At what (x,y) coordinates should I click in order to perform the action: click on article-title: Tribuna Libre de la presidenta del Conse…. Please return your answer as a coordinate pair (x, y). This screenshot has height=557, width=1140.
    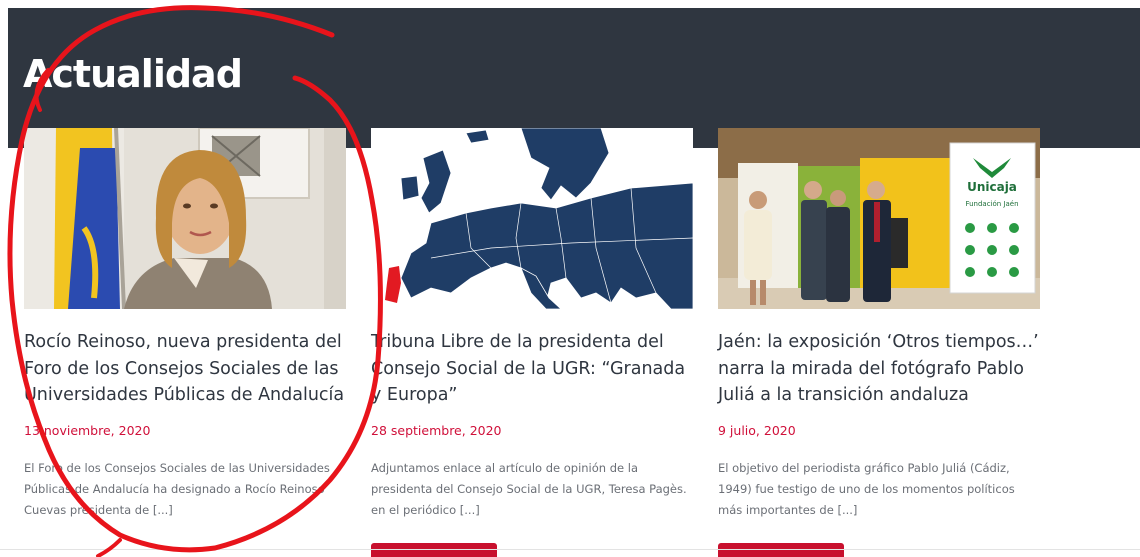
    Looking at the image, I should click on (533, 369).